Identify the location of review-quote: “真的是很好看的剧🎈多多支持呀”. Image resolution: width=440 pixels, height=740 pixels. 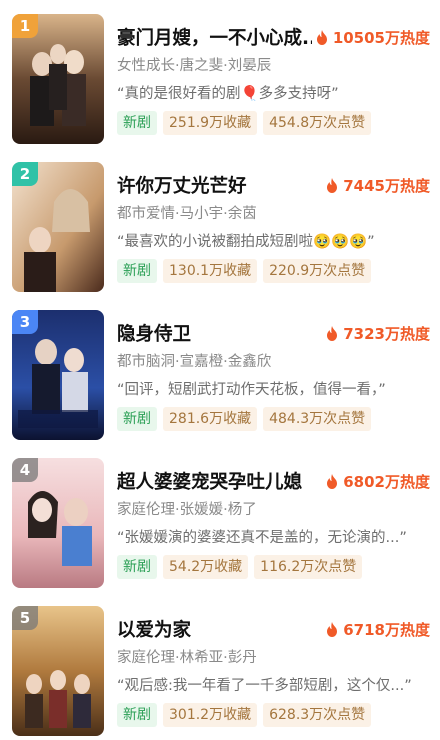
(228, 94).